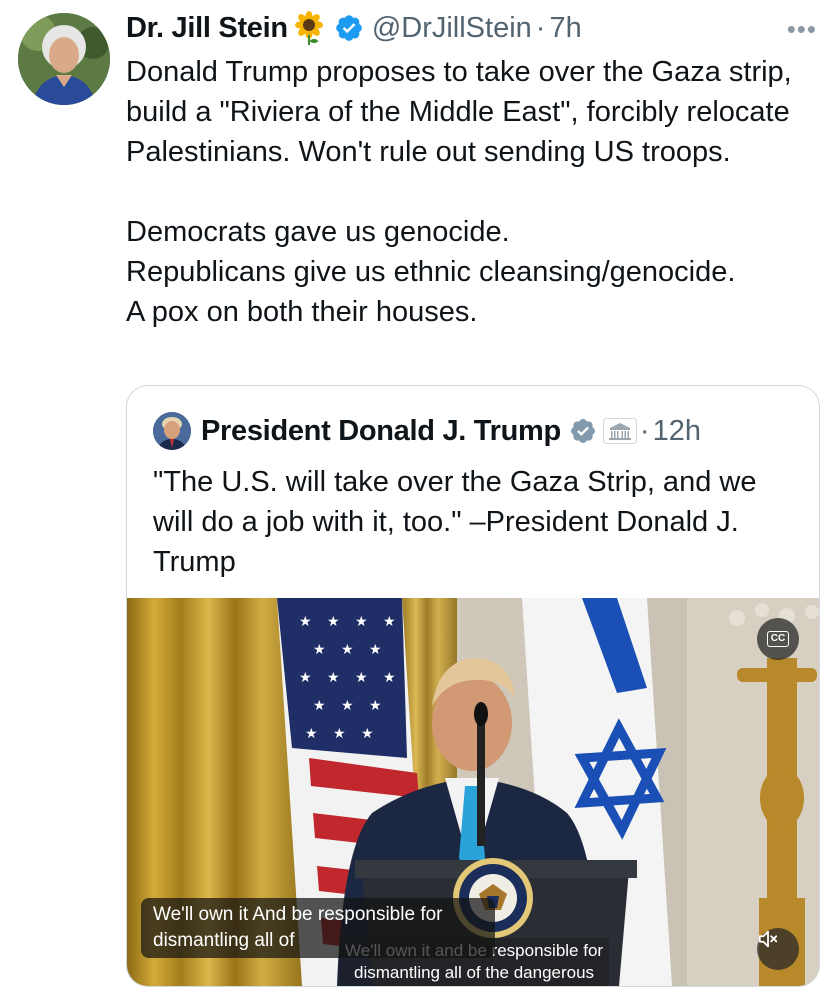 The image size is (837, 1000). What do you see at coordinates (172, 431) in the screenshot?
I see `quoted-author-avatar` at bounding box center [172, 431].